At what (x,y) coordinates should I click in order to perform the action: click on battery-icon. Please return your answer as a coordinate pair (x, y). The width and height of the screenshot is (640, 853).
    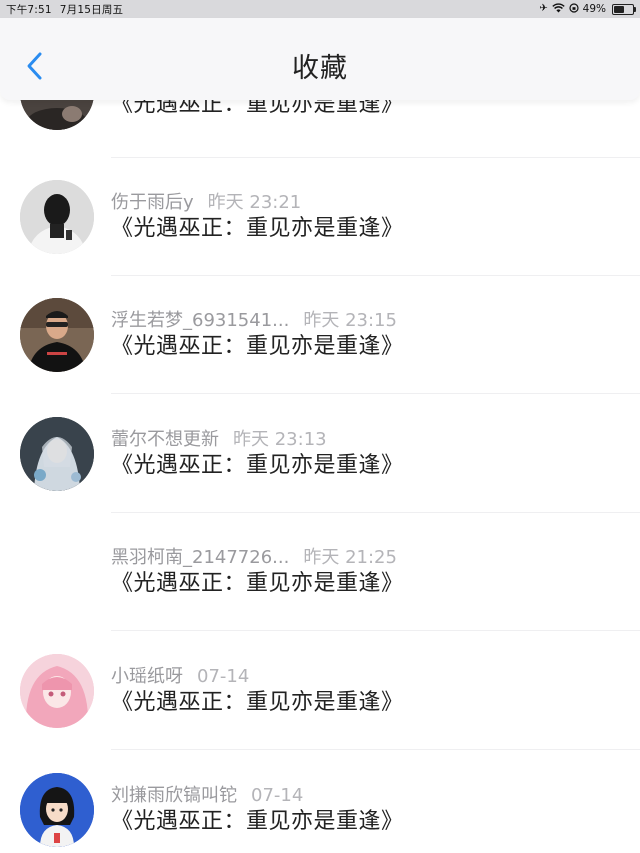
    Looking at the image, I should click on (624, 9).